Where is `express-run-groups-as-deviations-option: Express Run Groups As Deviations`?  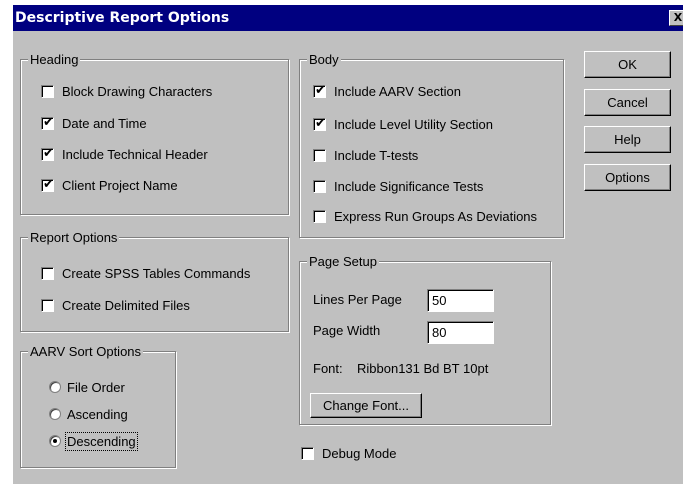 express-run-groups-as-deviations-option: Express Run Groups As Deviations is located at coordinates (425, 216).